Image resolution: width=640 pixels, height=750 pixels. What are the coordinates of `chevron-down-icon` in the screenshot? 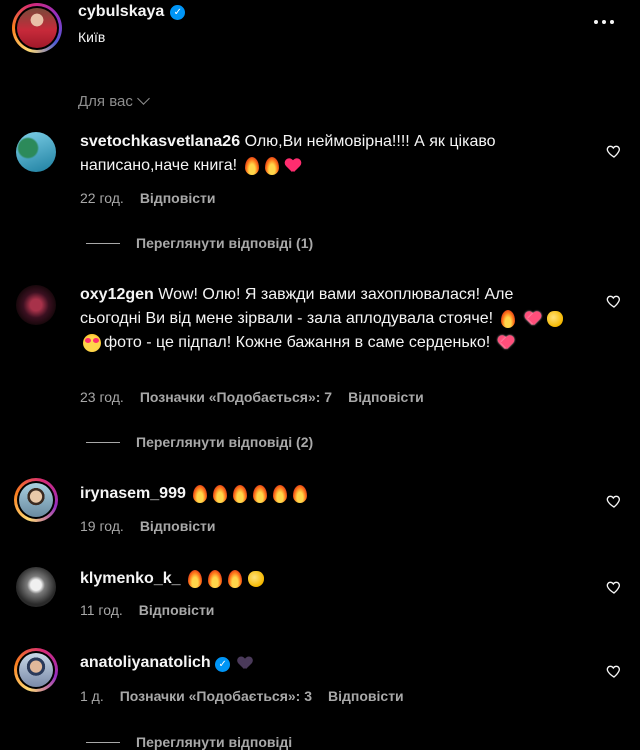 It's located at (143, 98).